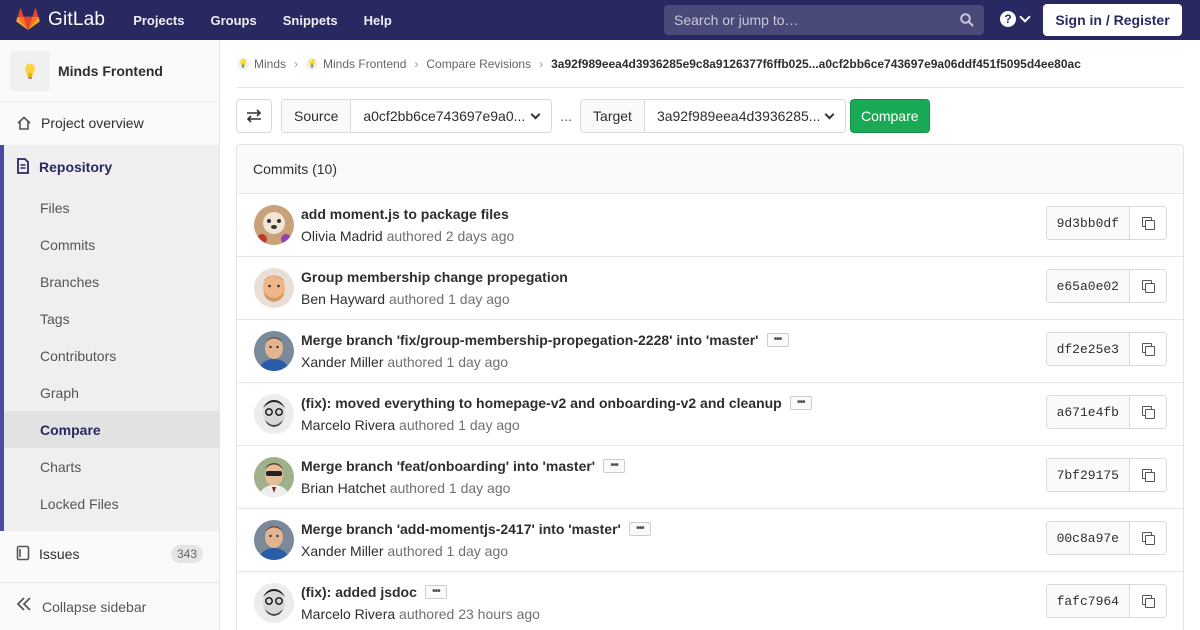 This screenshot has height=630, width=1200. Describe the element at coordinates (434, 277) in the screenshot. I see `commit-title: Group membership change propegation` at that location.